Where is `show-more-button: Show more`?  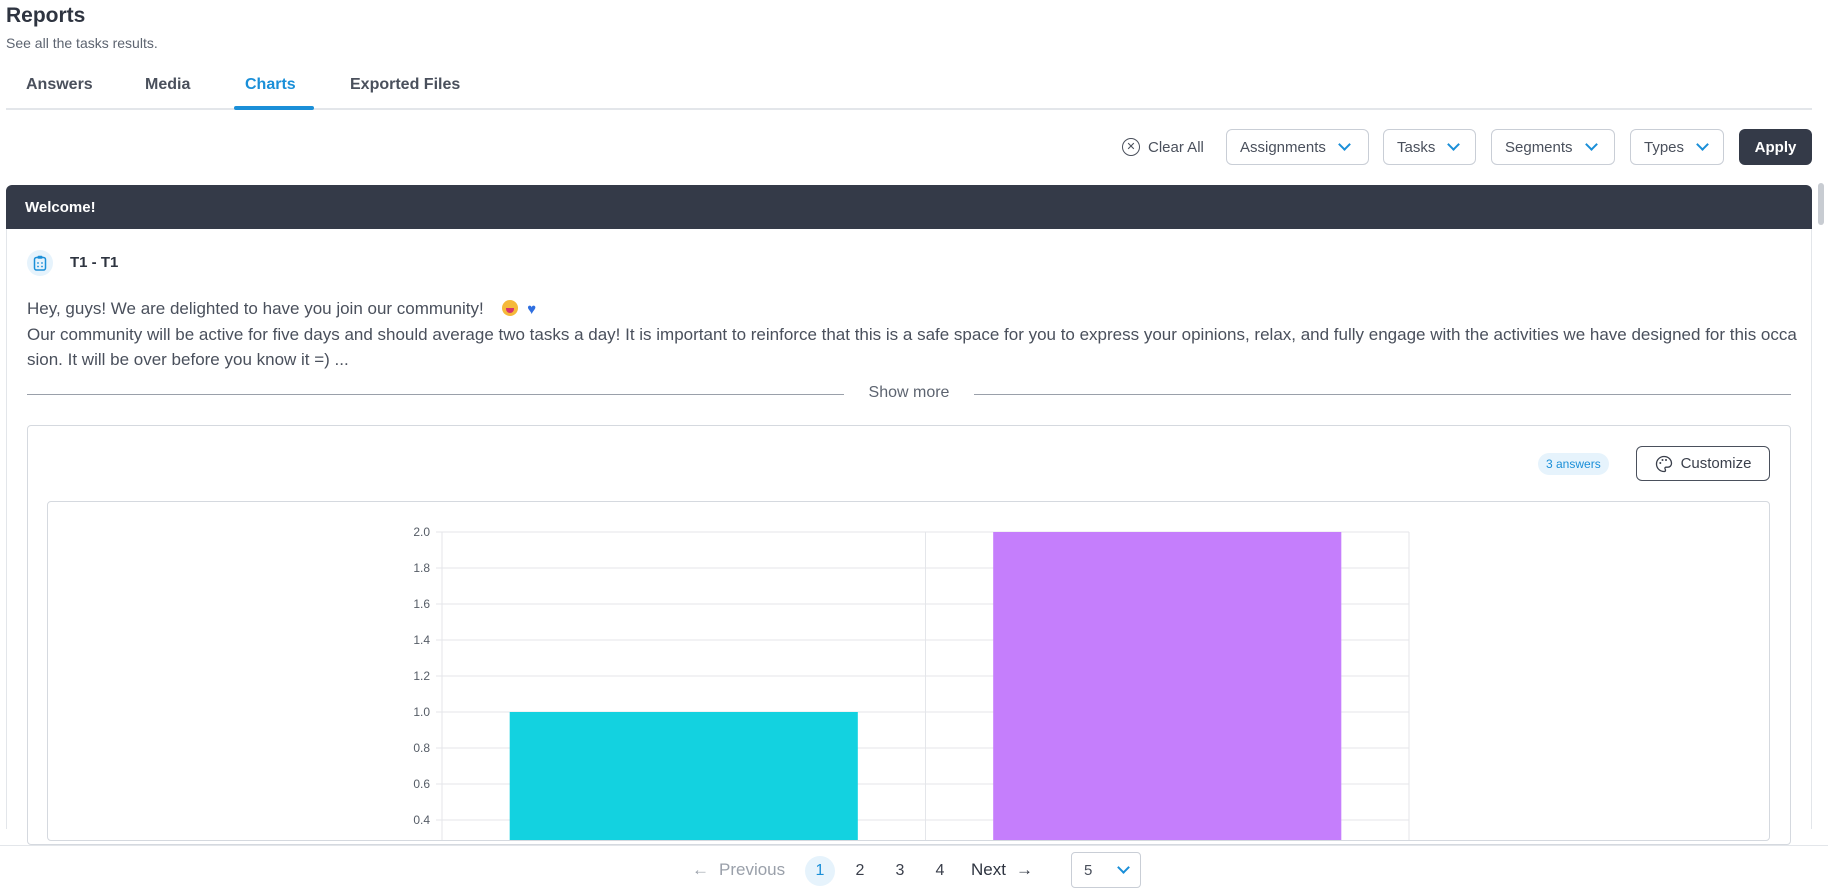
show-more-button: Show more is located at coordinates (909, 393).